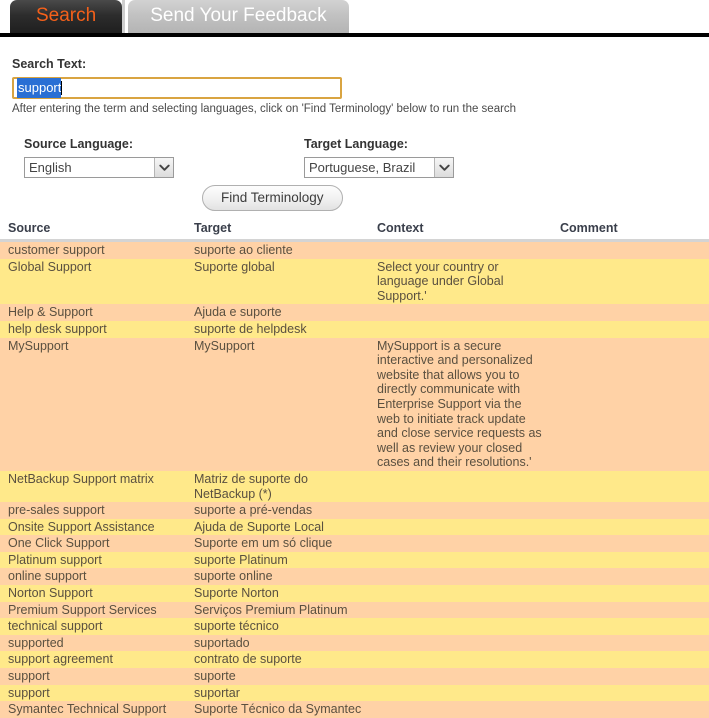 The image size is (709, 718). Describe the element at coordinates (93, 560) in the screenshot. I see `cell-source: Platinum support` at that location.